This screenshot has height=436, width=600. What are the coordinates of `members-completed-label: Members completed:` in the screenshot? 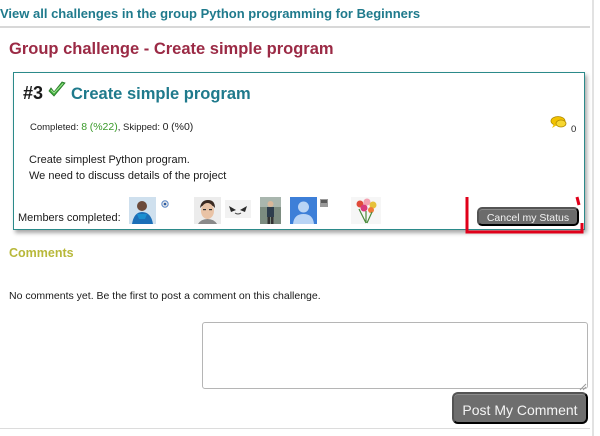 It's located at (69, 218).